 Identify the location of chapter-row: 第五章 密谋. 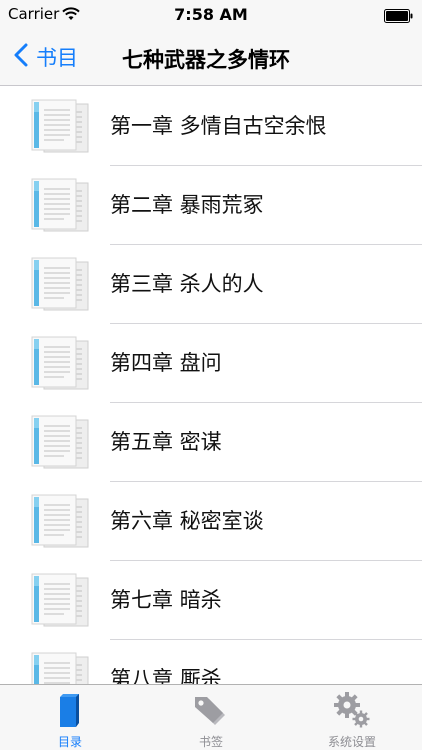
(211, 442).